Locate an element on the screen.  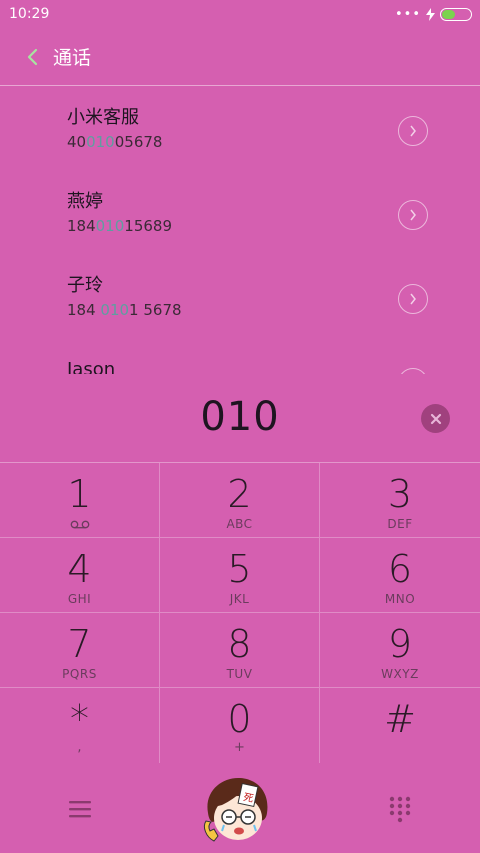
key-8: 8 TUV is located at coordinates (240, 650).